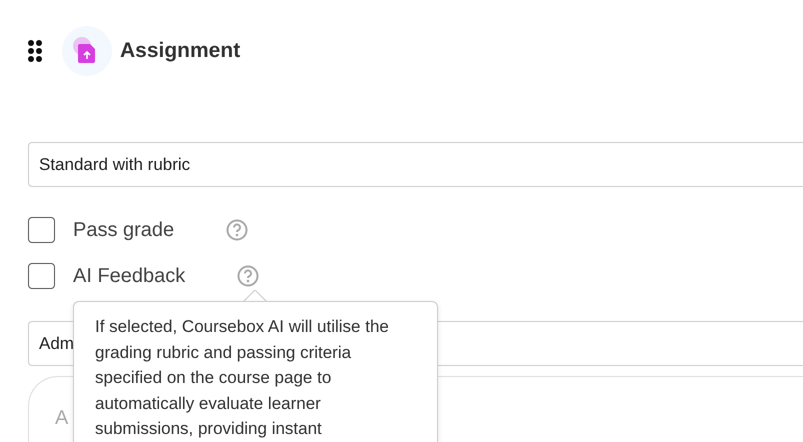 The width and height of the screenshot is (803, 442). I want to click on tooltip: If selected, Coursebox AI will utilise the grading rubric and passing criteria specified on the course page to automatically evaluate learner submissions, providing instant, so click(255, 371).